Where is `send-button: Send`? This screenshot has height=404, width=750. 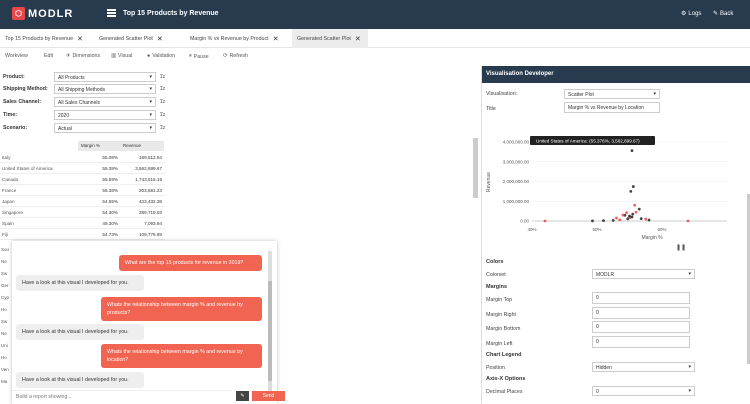
send-button: Send is located at coordinates (268, 396).